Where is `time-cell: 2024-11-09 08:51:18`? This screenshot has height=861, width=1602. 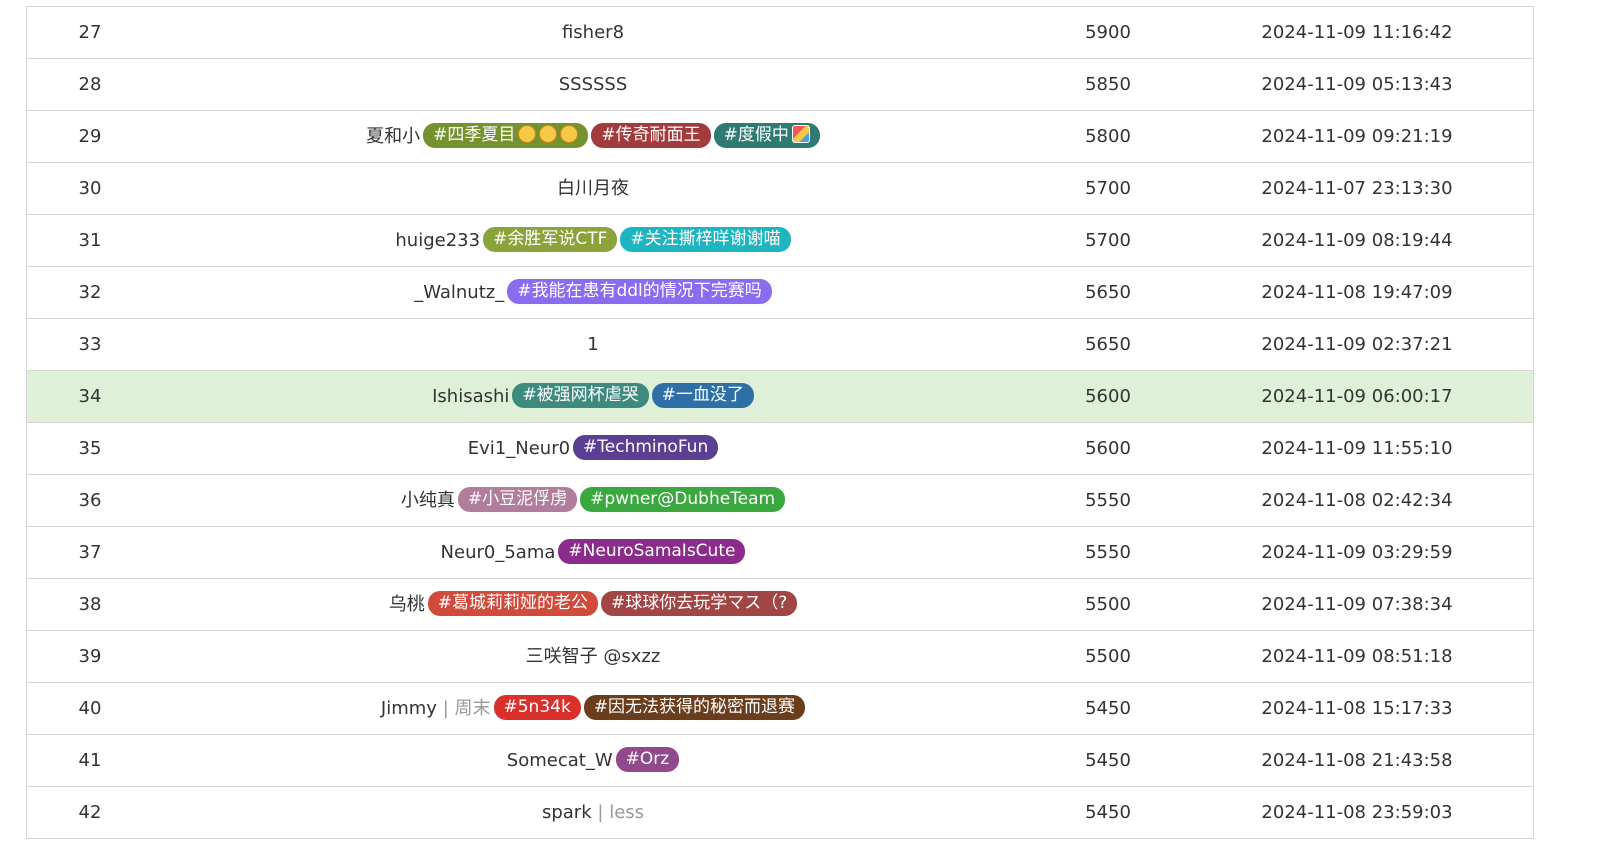 time-cell: 2024-11-09 08:51:18 is located at coordinates (1357, 656).